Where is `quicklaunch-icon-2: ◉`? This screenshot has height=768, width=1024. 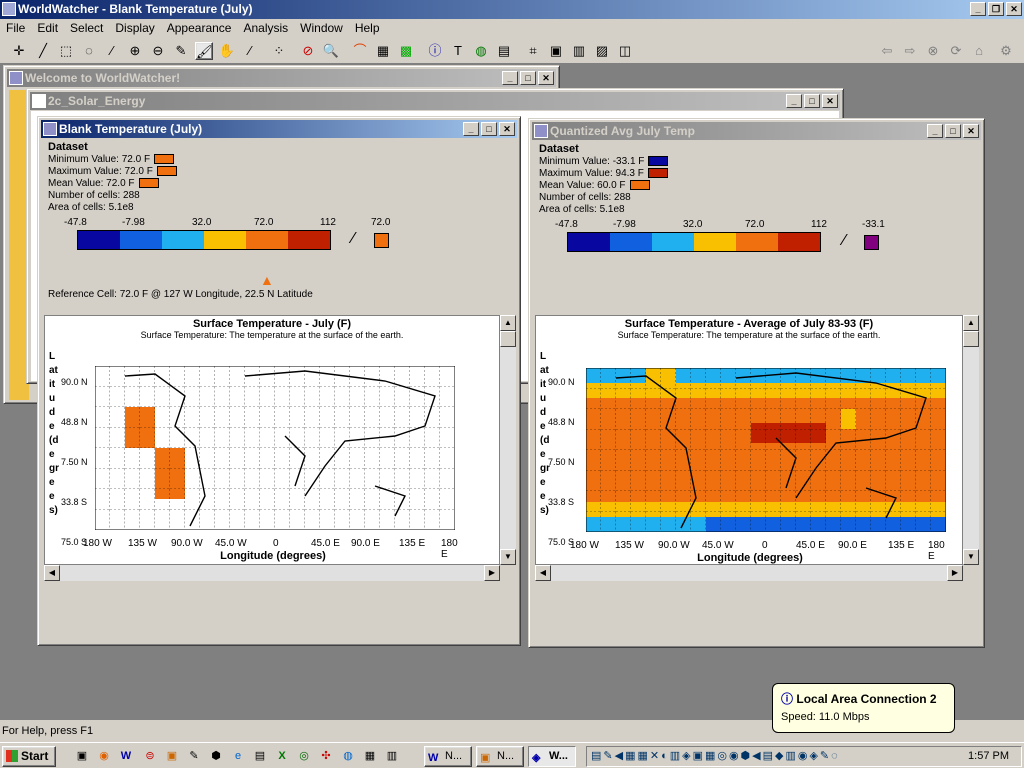
quicklaunch-icon-2: ◉ is located at coordinates (104, 756).